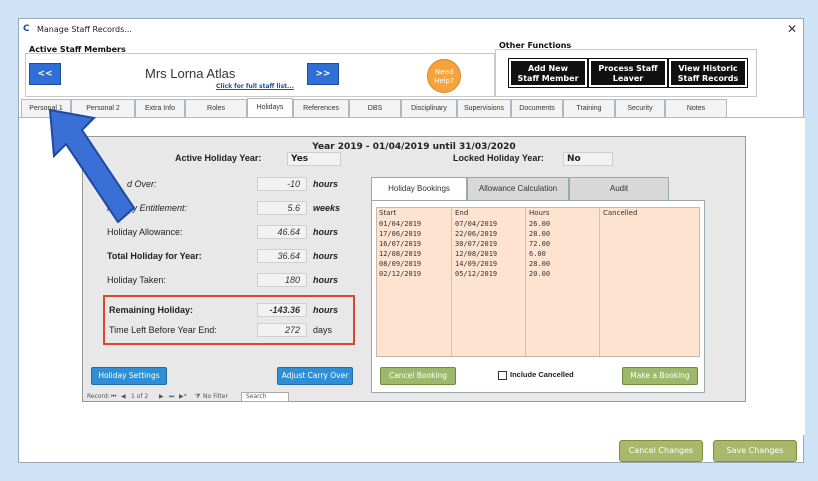 Image resolution: width=818 pixels, height=481 pixels. I want to click on holiday-taken-unit: hours, so click(326, 280).